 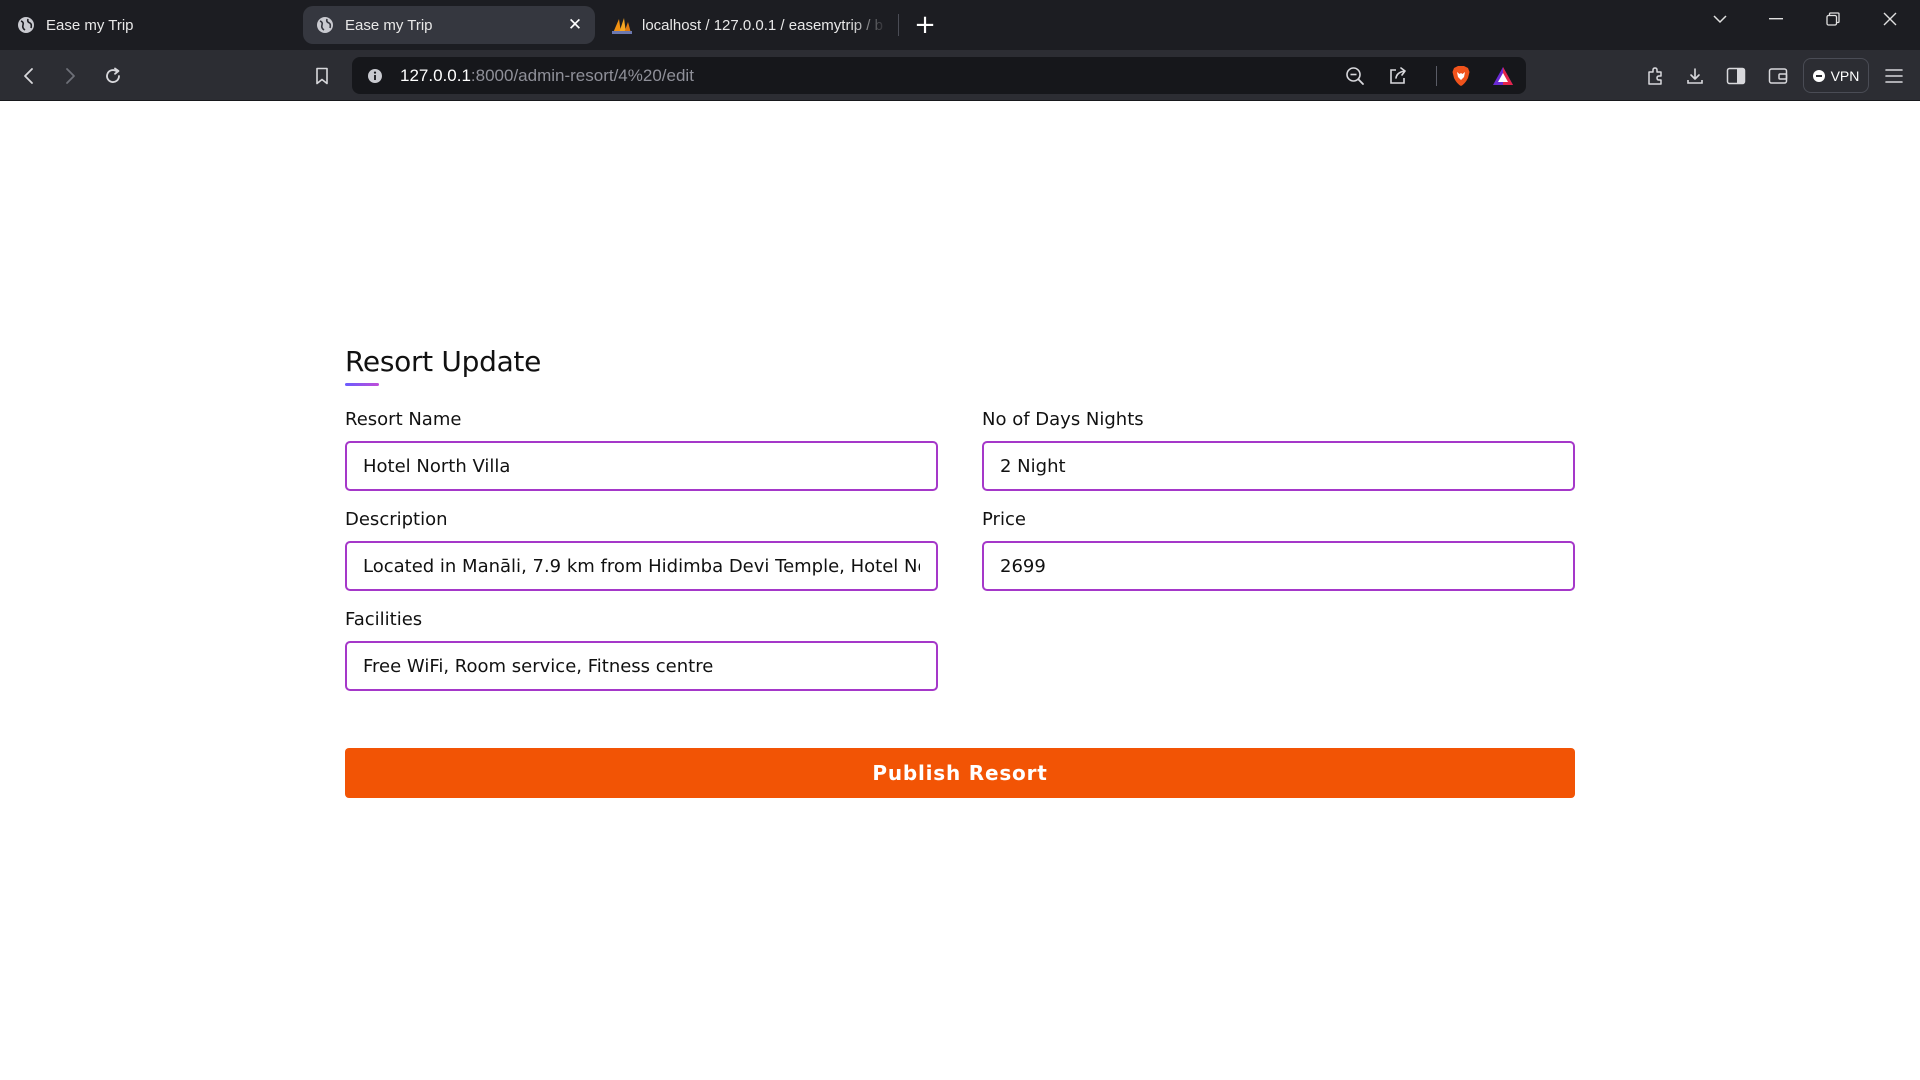 I want to click on browser-tab-2-active: Ease my Trip ✕, so click(x=449, y=25).